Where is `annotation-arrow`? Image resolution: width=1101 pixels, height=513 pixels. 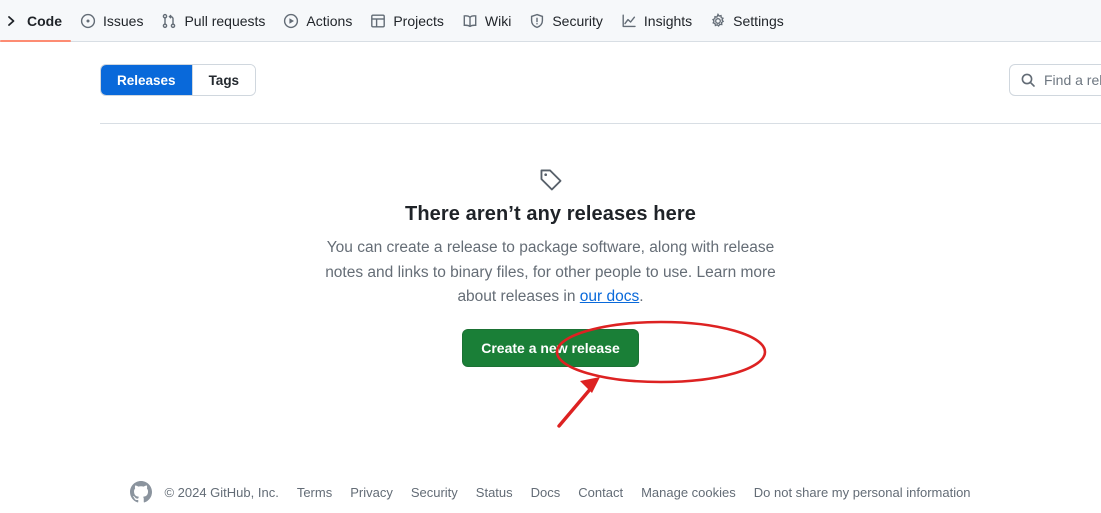
annotation-arrow is located at coordinates (578, 402).